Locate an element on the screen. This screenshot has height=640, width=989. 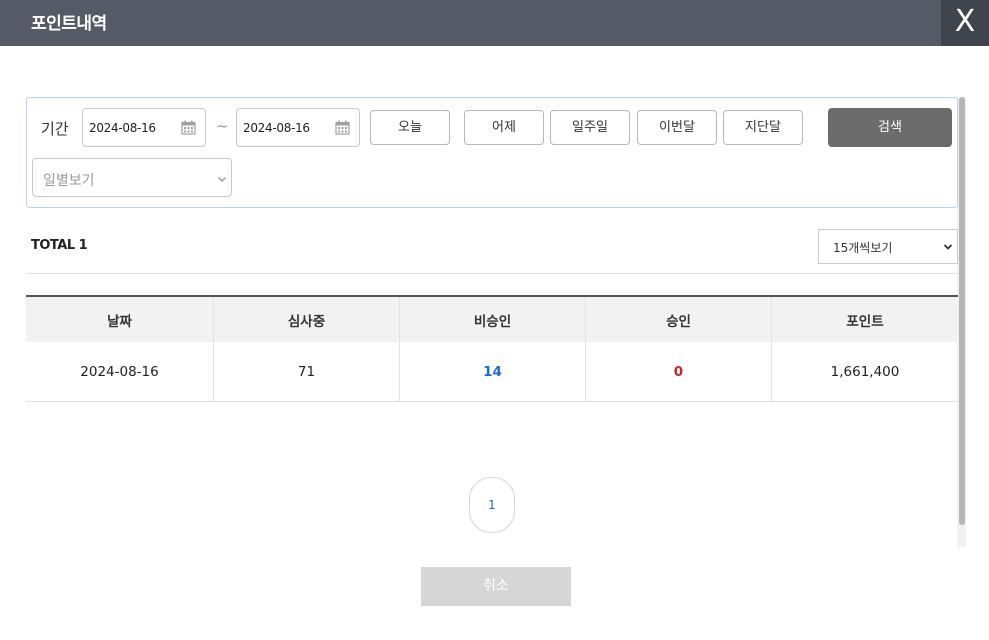
cell-pending: 71 is located at coordinates (306, 371).